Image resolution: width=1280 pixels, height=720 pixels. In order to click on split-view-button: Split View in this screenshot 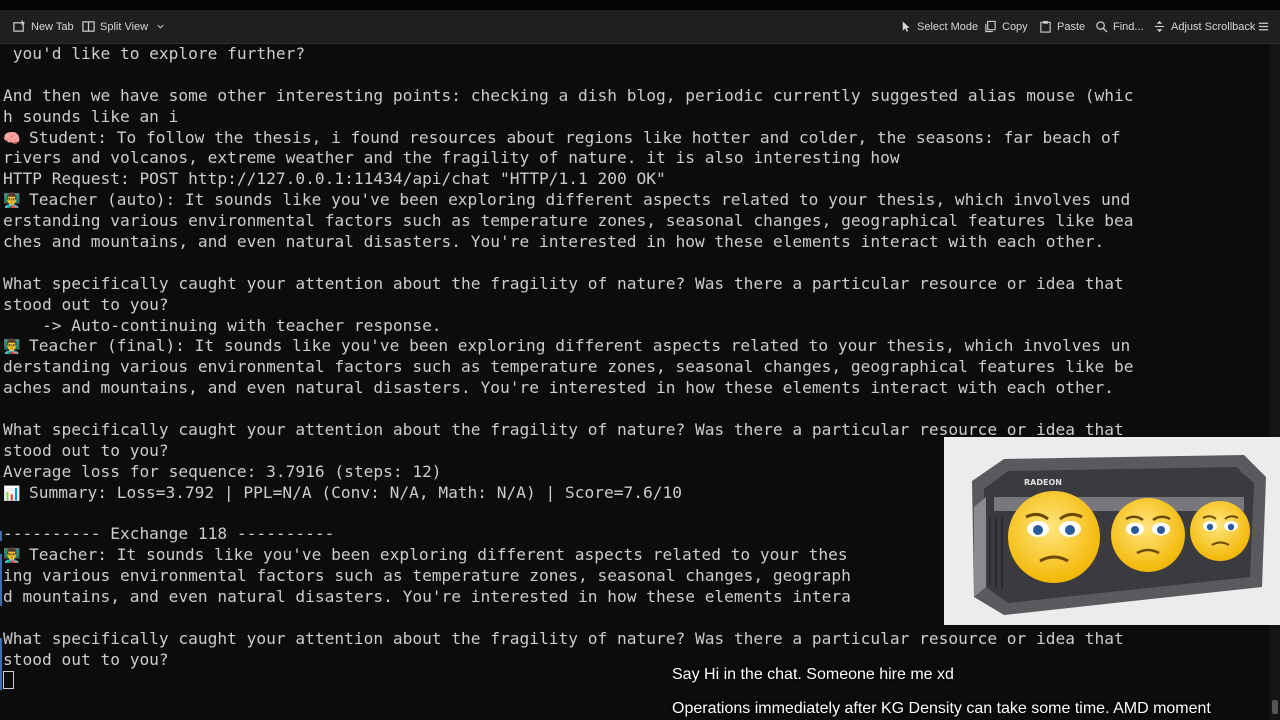, I will do `click(124, 26)`.